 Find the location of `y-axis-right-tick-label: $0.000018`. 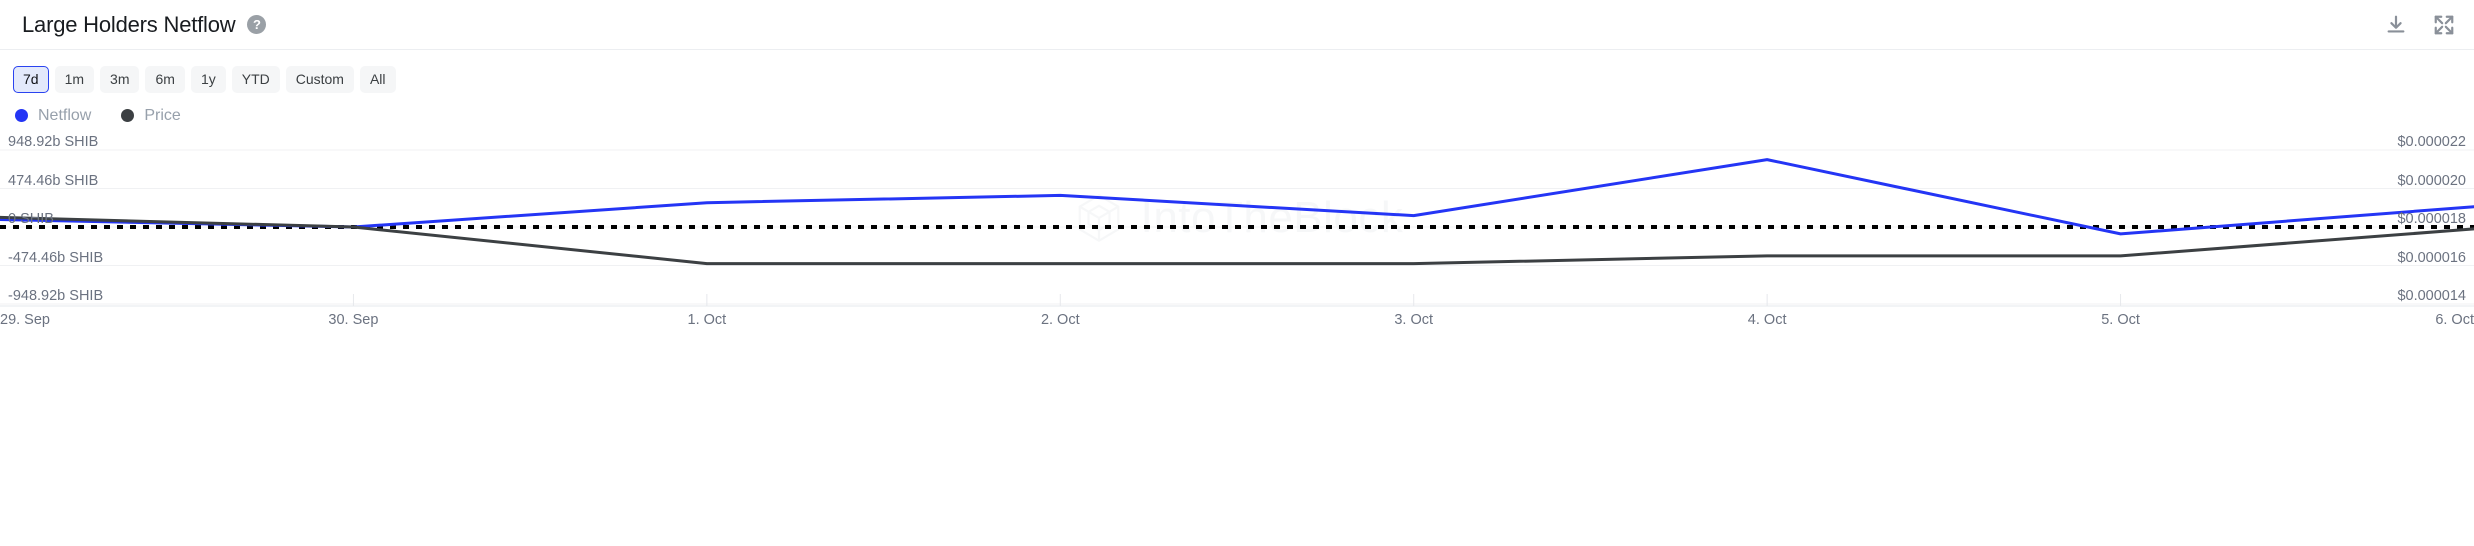

y-axis-right-tick-label: $0.000018 is located at coordinates (2431, 219).